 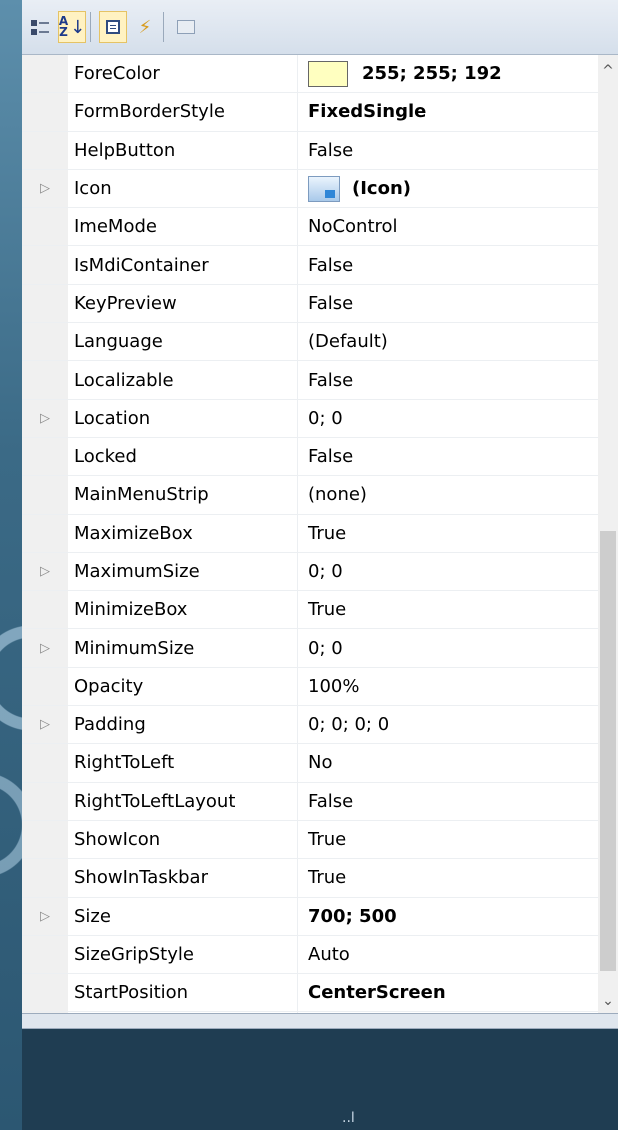 I want to click on property-row: FormBorderStyle FixedSingle, so click(x=310, y=112).